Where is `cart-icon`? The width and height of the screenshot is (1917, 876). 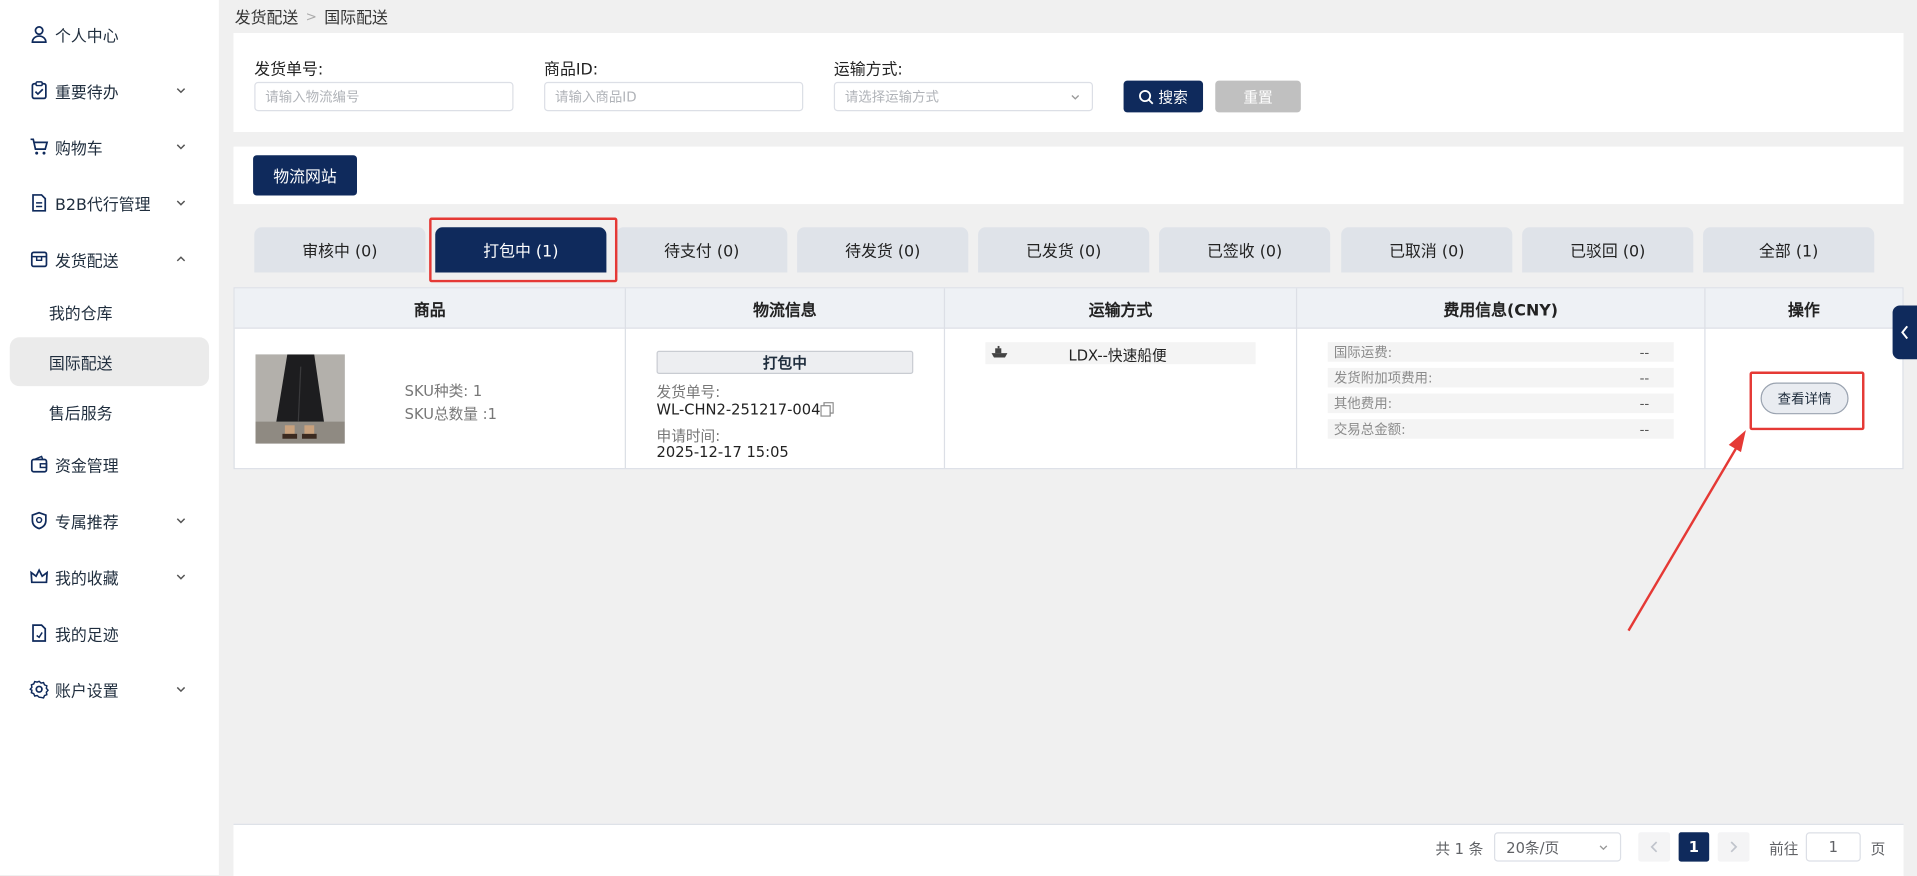
cart-icon is located at coordinates (39, 146).